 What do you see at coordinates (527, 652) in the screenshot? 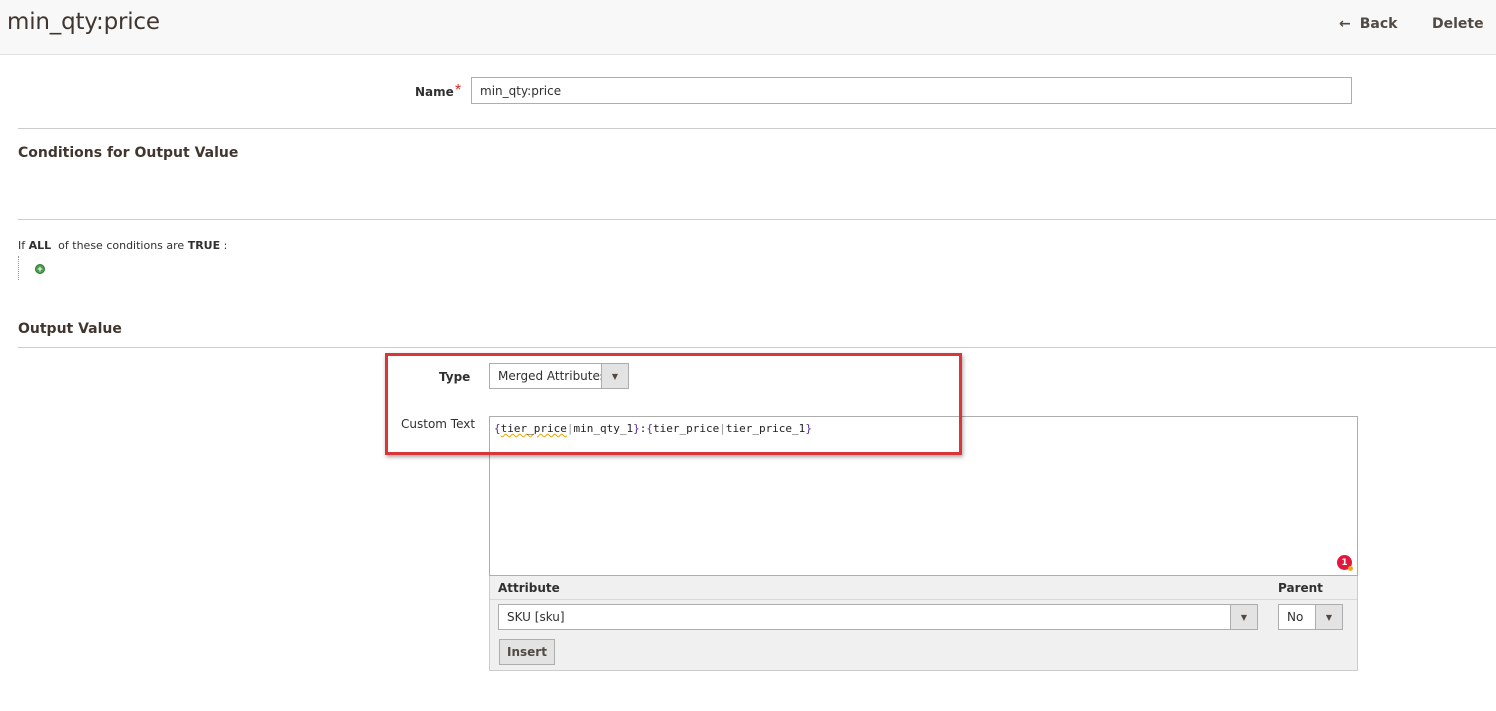
I see `insert-button: Insert` at bounding box center [527, 652].